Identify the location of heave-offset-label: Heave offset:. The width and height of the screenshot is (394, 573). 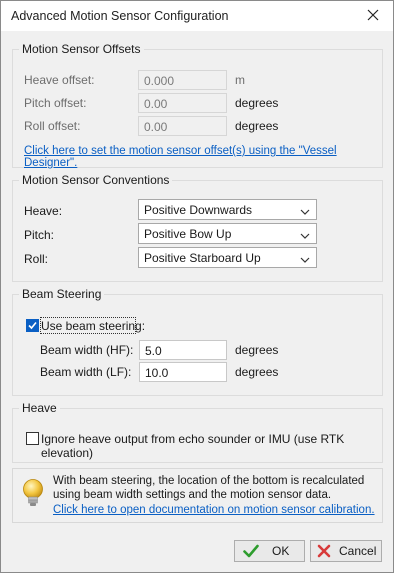
(59, 80).